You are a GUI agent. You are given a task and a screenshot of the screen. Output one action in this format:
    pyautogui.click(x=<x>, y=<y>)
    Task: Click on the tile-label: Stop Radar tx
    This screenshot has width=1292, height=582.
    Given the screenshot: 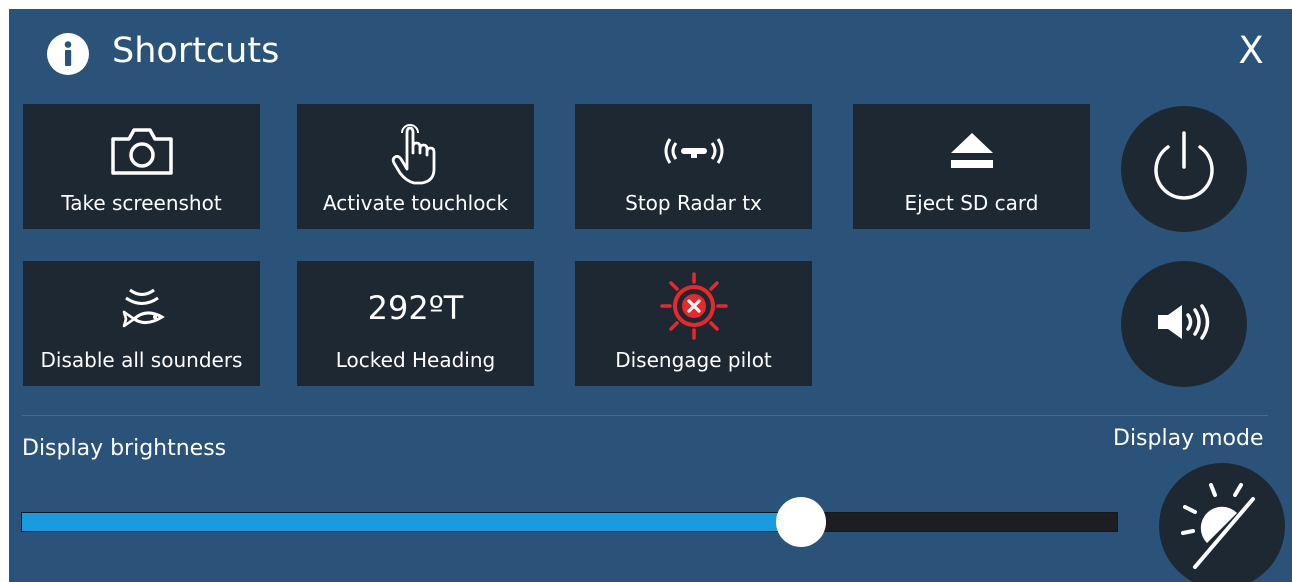 What is the action you would take?
    pyautogui.click(x=693, y=203)
    